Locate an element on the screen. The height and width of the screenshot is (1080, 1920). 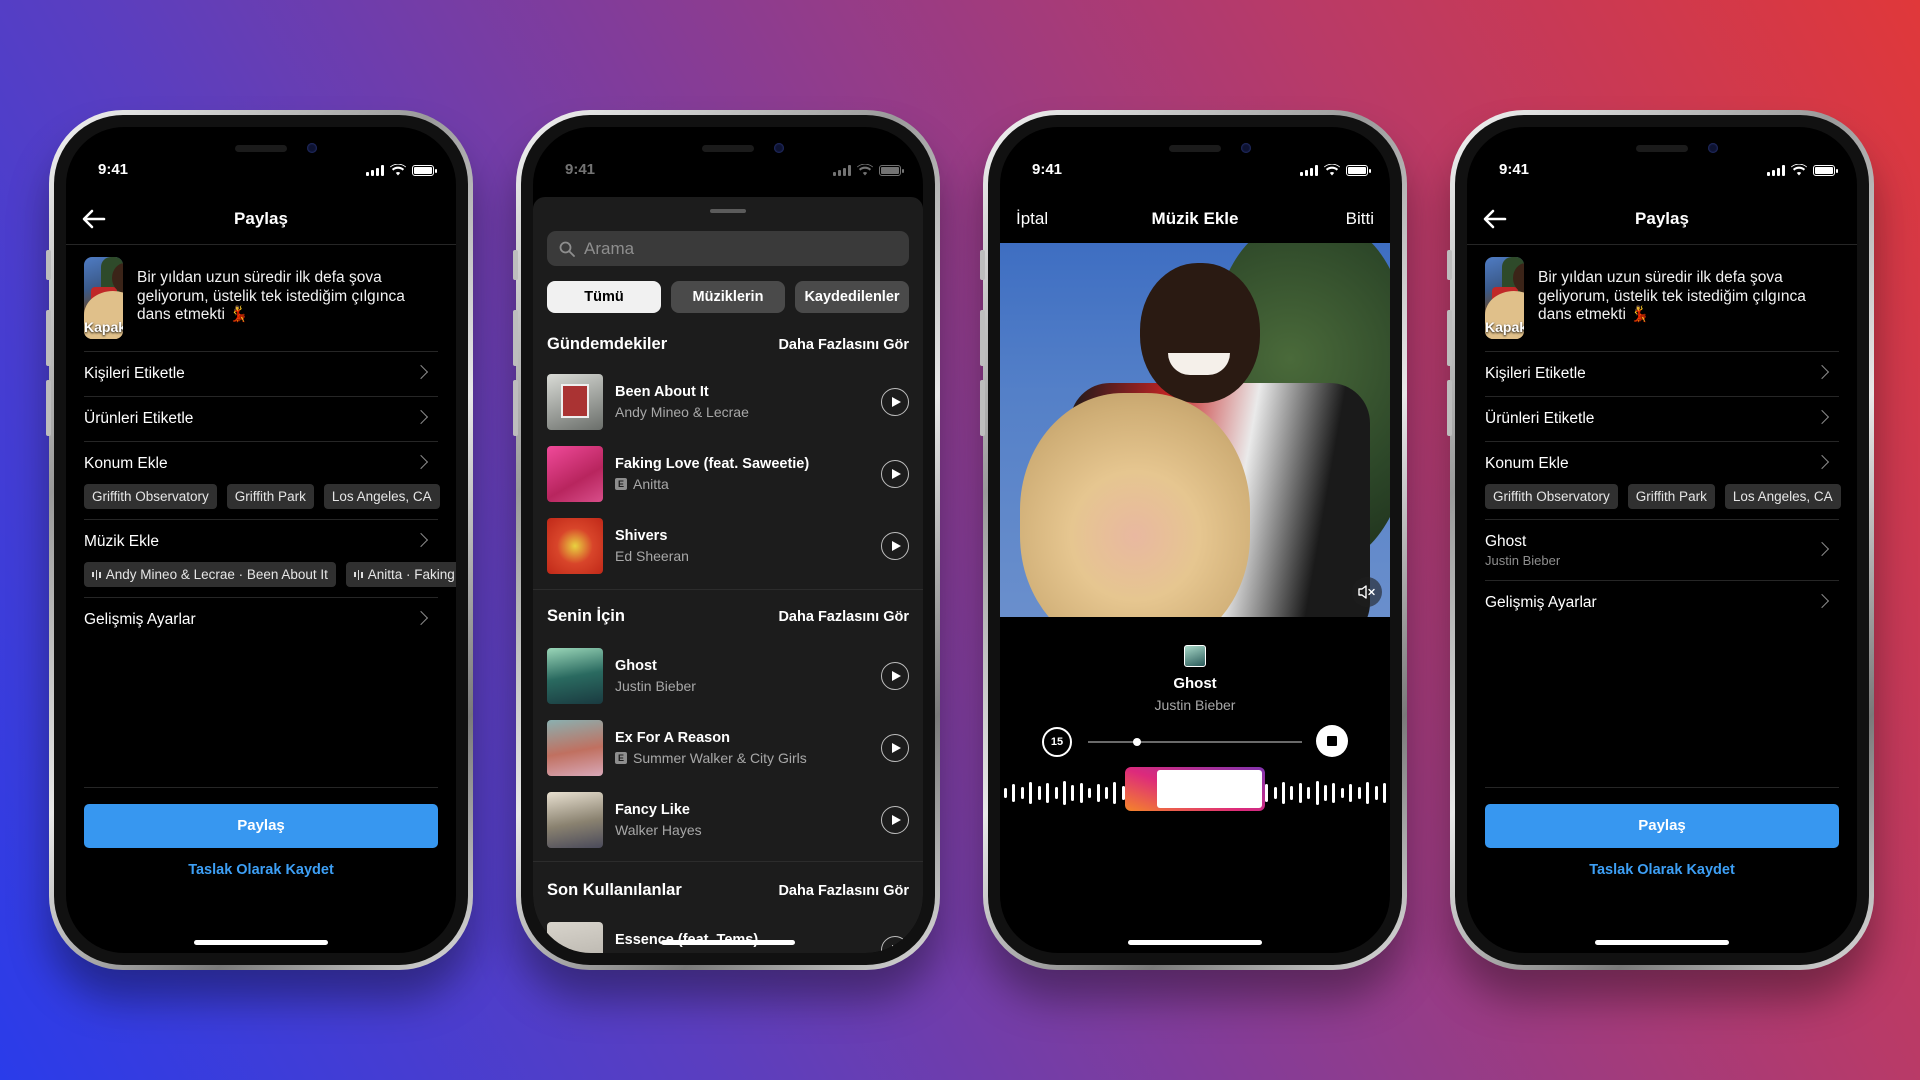
waveform-selector is located at coordinates (1195, 792).